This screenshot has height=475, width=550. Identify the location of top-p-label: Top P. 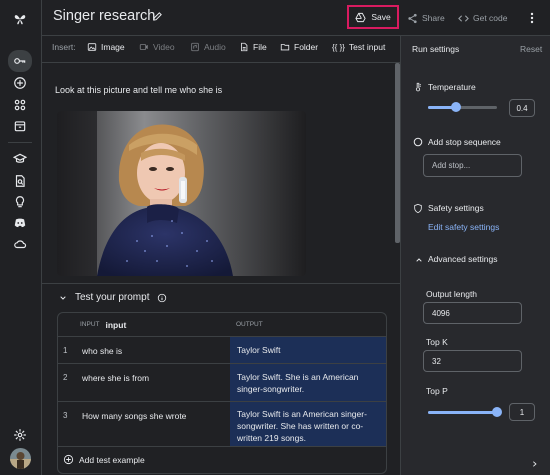
(437, 391).